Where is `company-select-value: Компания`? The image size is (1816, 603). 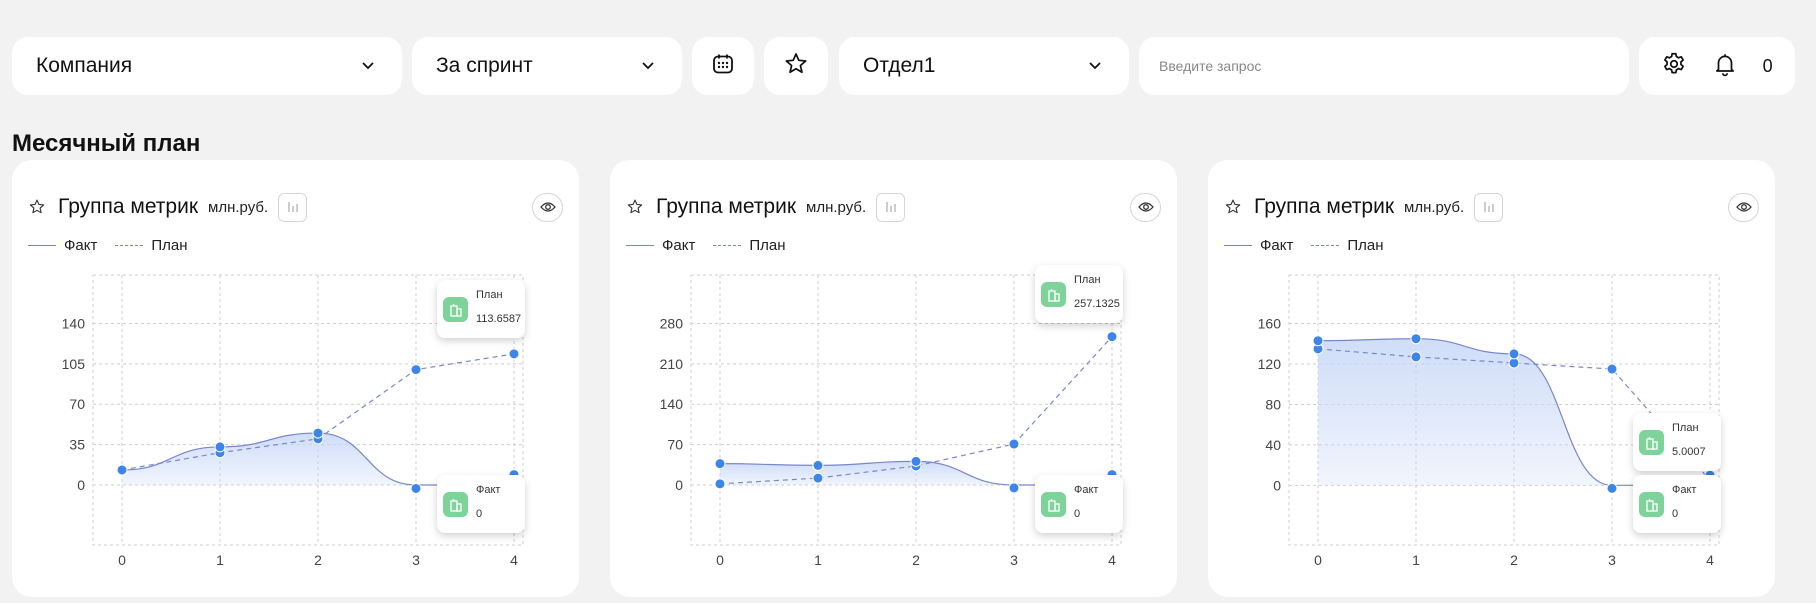
company-select-value: Компания is located at coordinates (84, 65).